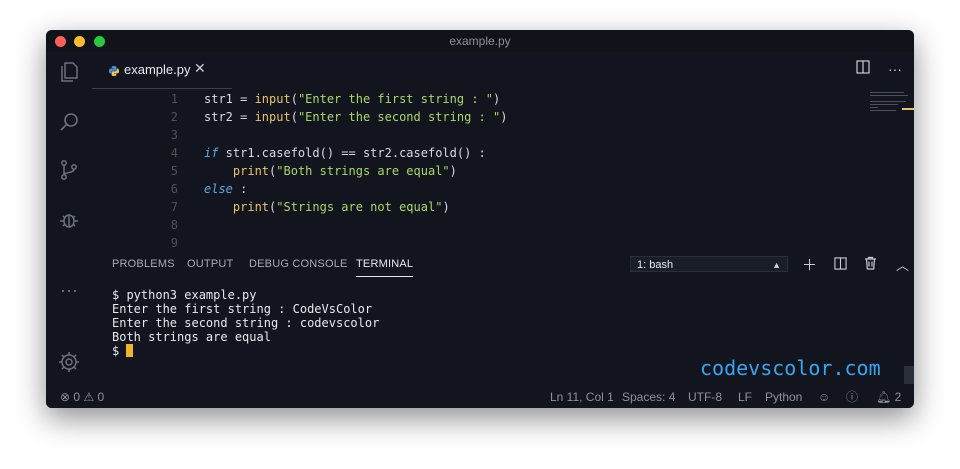 The width and height of the screenshot is (960, 469). Describe the element at coordinates (130, 350) in the screenshot. I see `terminal-cursor` at that location.